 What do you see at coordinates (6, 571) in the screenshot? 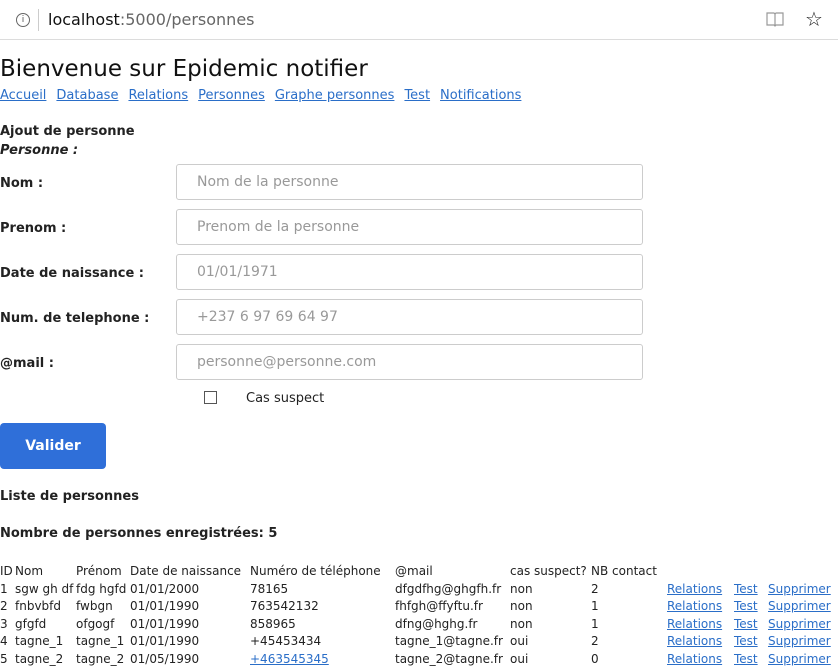
I see `column-header: ID` at bounding box center [6, 571].